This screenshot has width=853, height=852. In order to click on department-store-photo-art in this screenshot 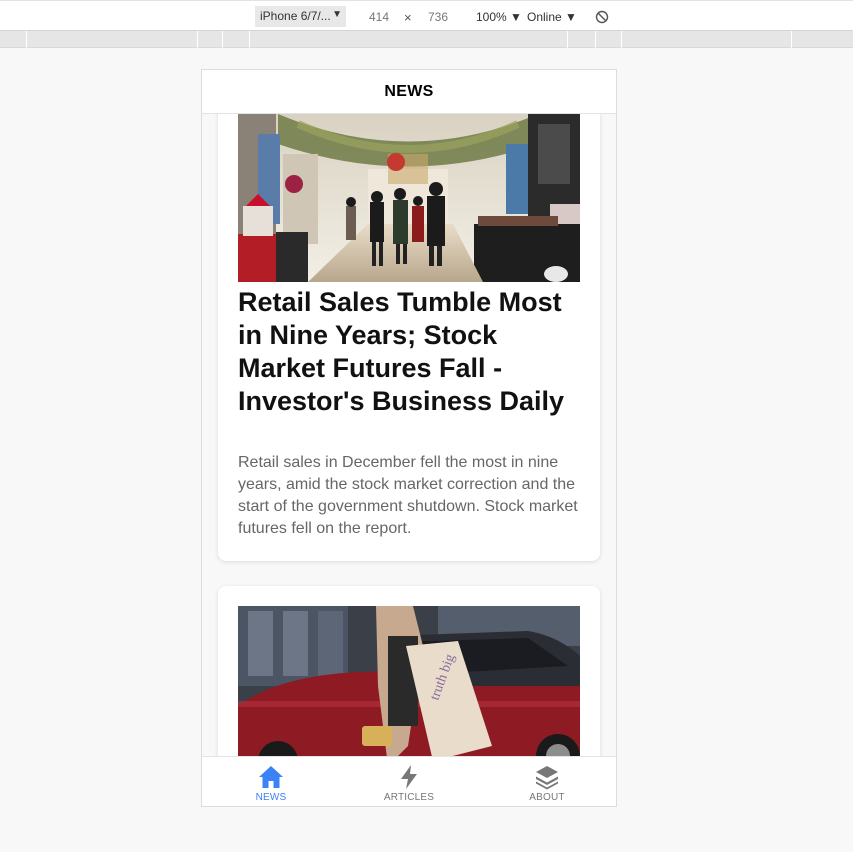, I will do `click(409, 198)`.